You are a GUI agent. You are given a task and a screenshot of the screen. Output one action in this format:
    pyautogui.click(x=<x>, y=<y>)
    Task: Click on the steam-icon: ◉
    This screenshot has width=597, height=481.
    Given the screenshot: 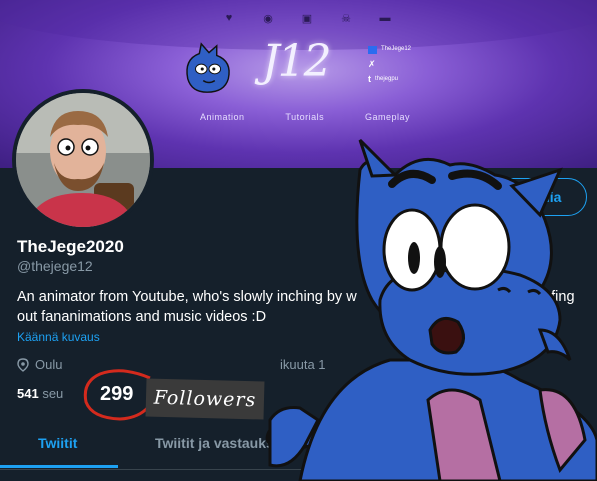 What is the action you would take?
    pyautogui.click(x=268, y=19)
    